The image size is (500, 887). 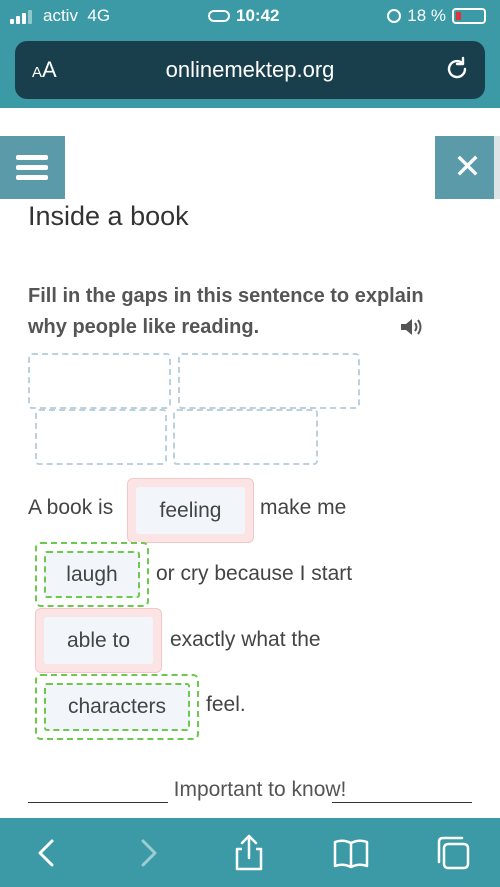 What do you see at coordinates (98, 802) in the screenshot?
I see `divider-left` at bounding box center [98, 802].